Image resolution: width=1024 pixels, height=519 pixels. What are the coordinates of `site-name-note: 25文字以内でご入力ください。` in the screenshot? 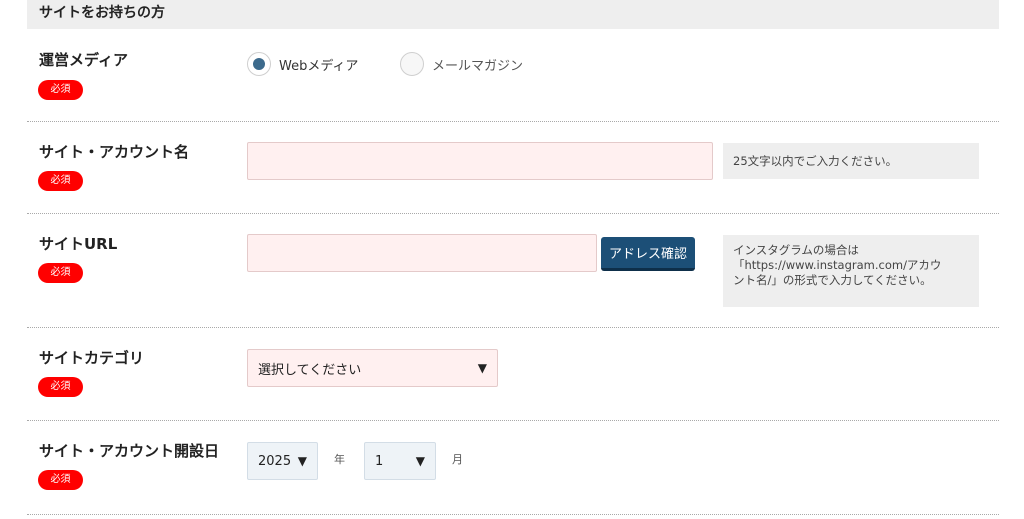 It's located at (851, 161).